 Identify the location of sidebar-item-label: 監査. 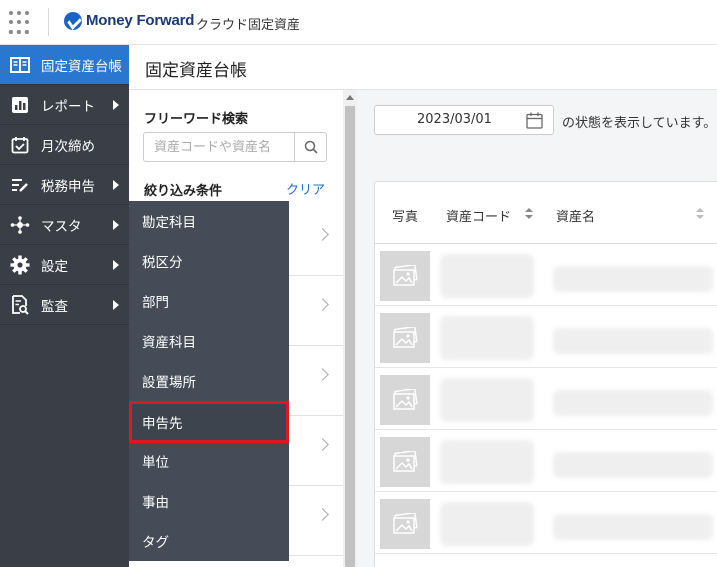
(54, 306).